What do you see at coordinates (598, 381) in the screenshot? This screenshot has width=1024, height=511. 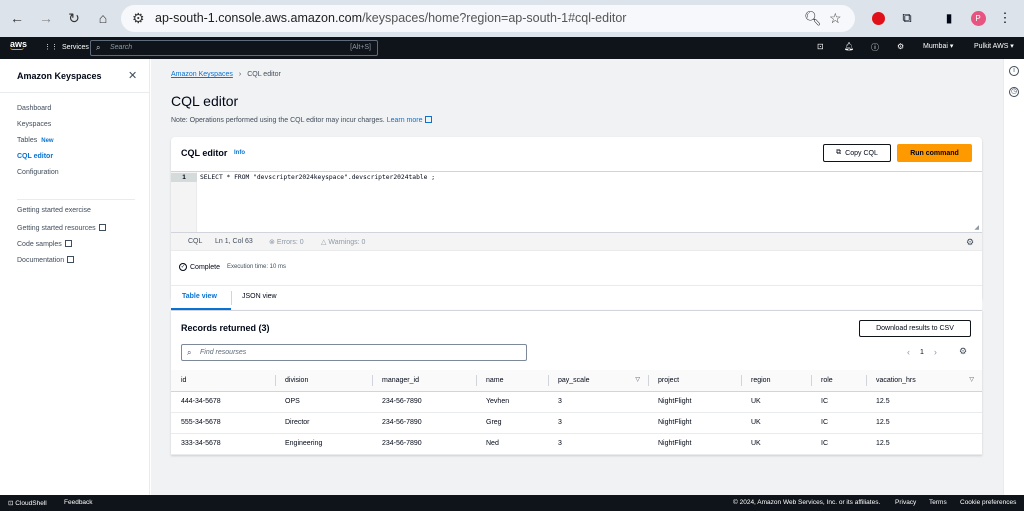 I see `column-header: pay_scale ▽` at bounding box center [598, 381].